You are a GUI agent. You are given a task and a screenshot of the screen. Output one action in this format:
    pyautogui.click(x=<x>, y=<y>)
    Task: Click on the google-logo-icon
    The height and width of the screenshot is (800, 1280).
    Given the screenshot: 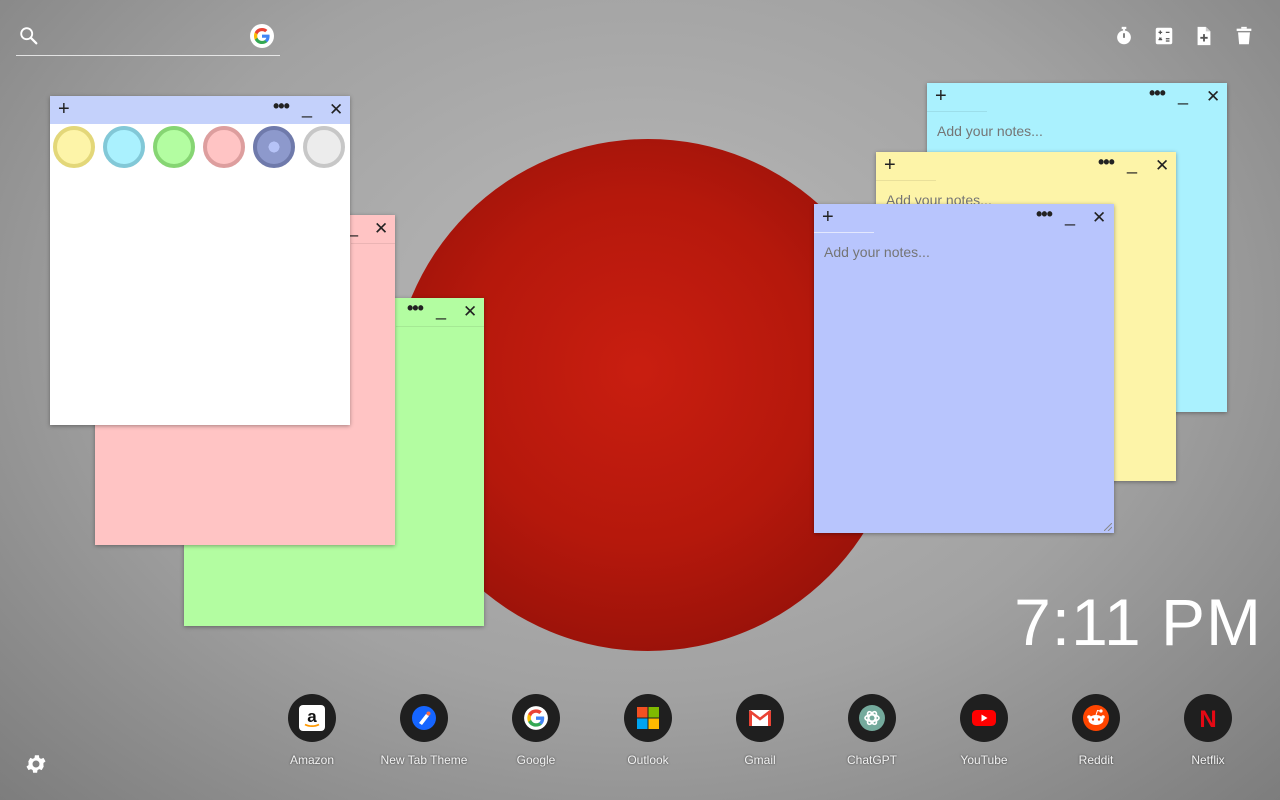 What is the action you would take?
    pyautogui.click(x=262, y=36)
    